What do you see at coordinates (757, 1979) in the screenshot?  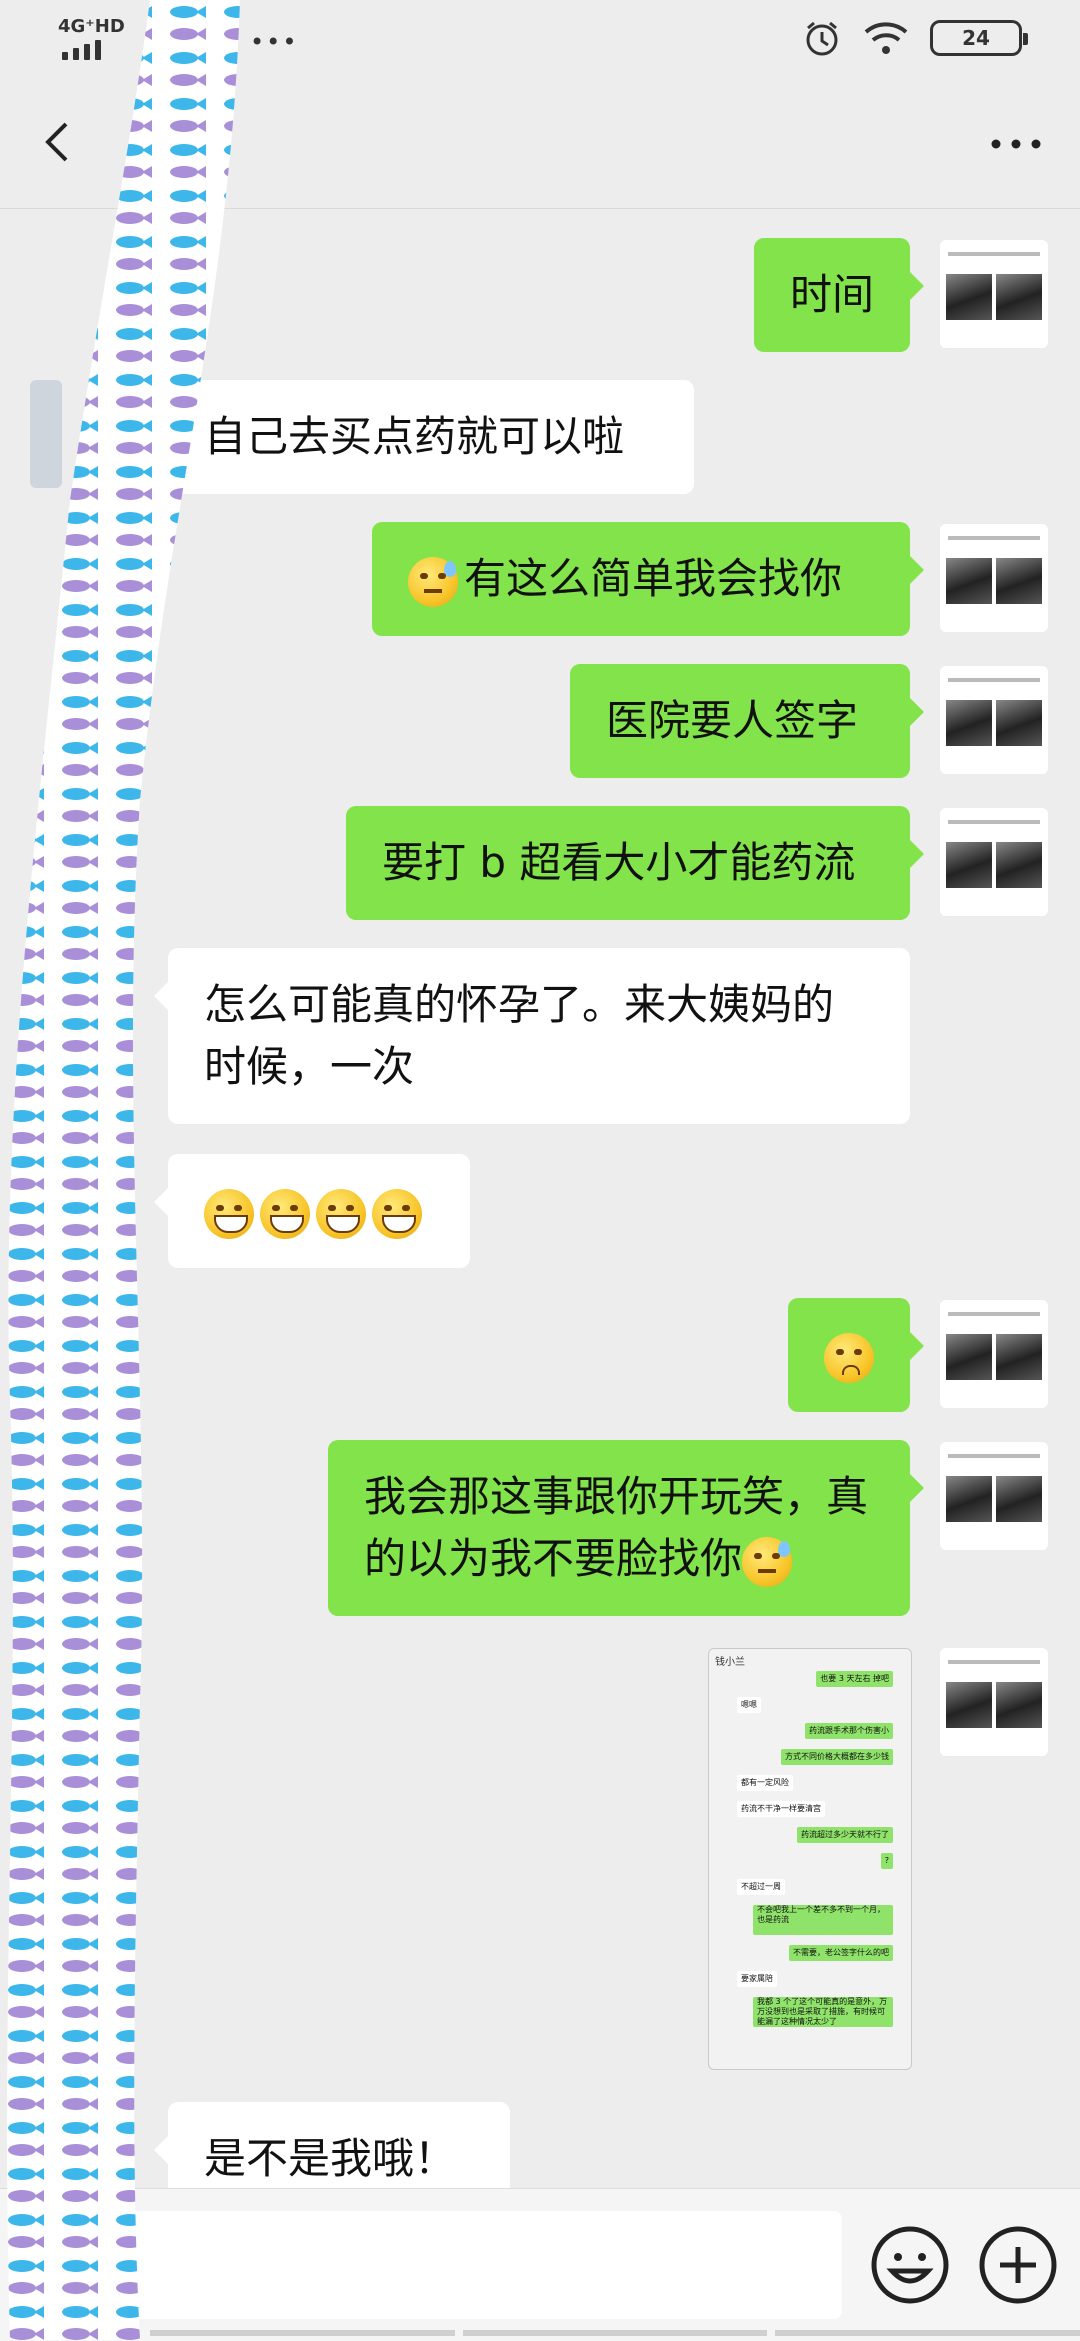 I see `screenshot-line: 要家属陪` at bounding box center [757, 1979].